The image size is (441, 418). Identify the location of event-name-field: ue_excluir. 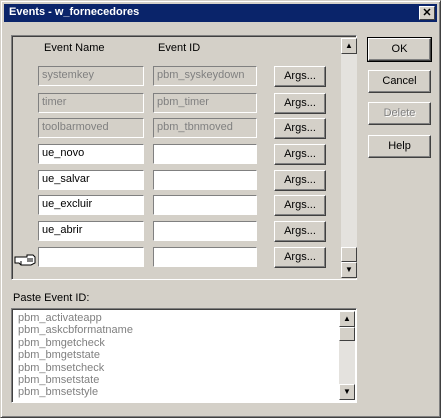
(91, 205).